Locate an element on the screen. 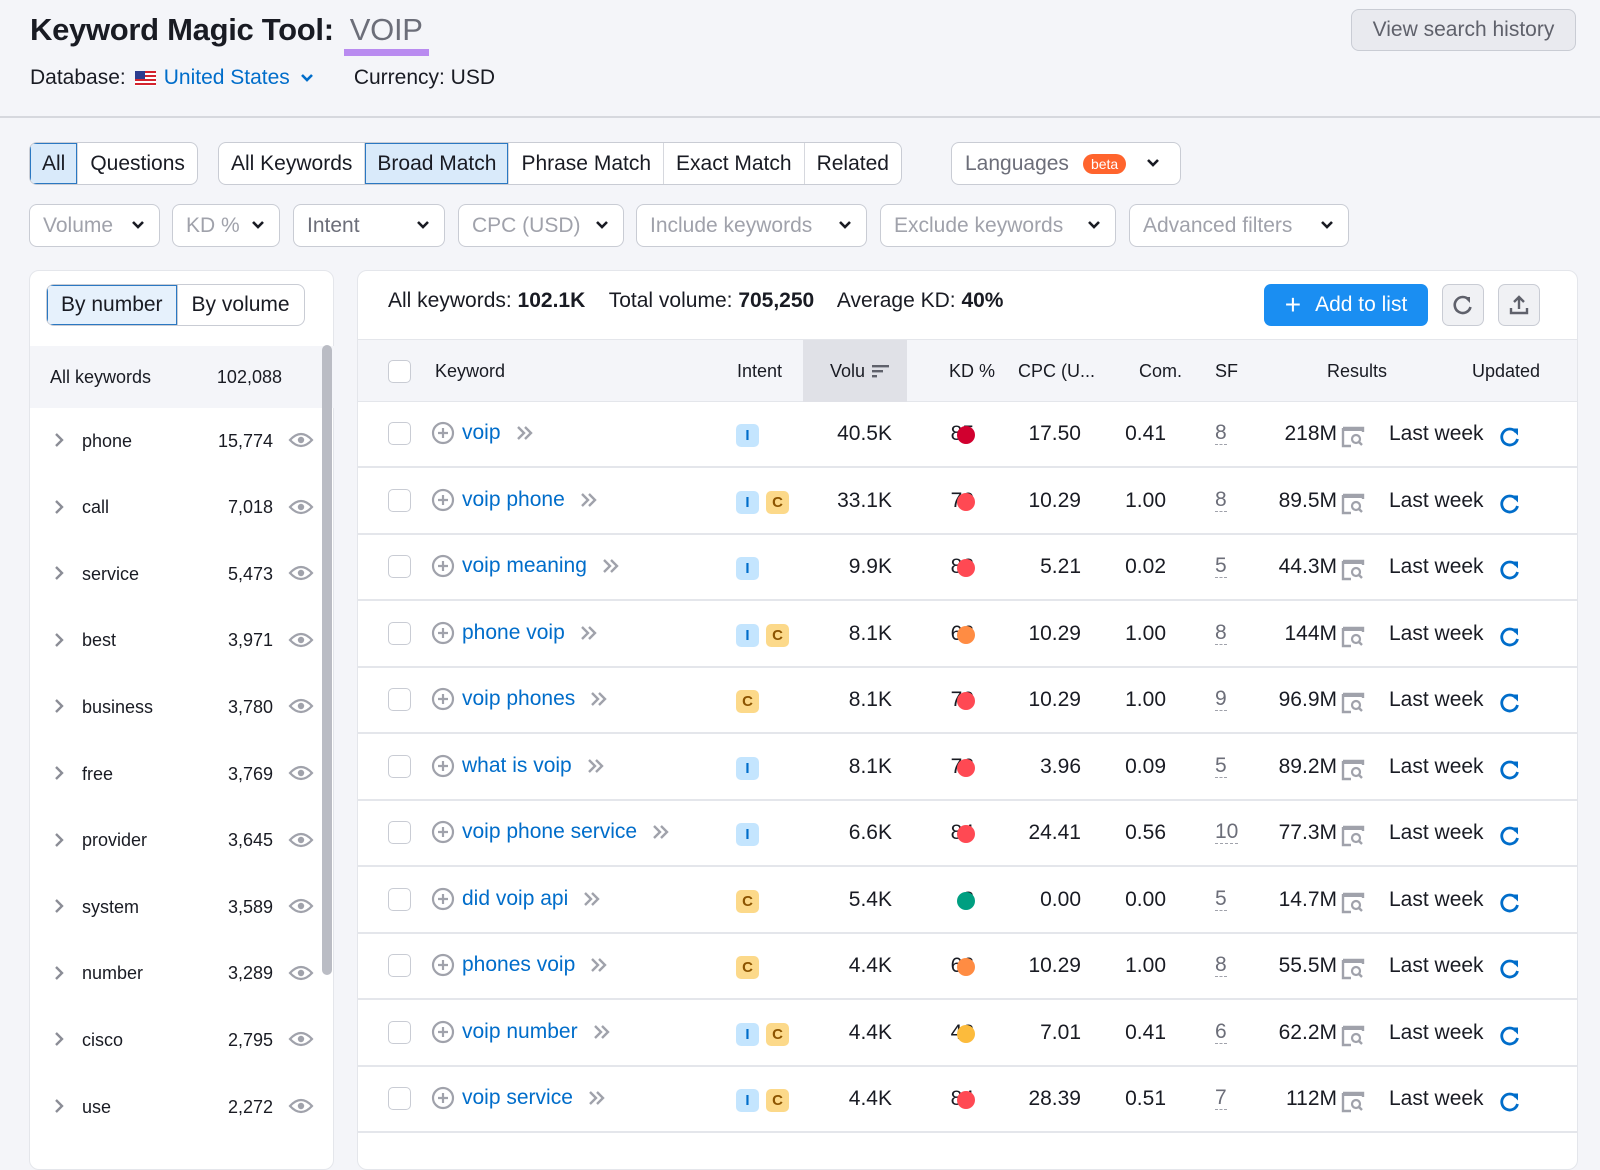  refresh-button is located at coordinates (1463, 305).